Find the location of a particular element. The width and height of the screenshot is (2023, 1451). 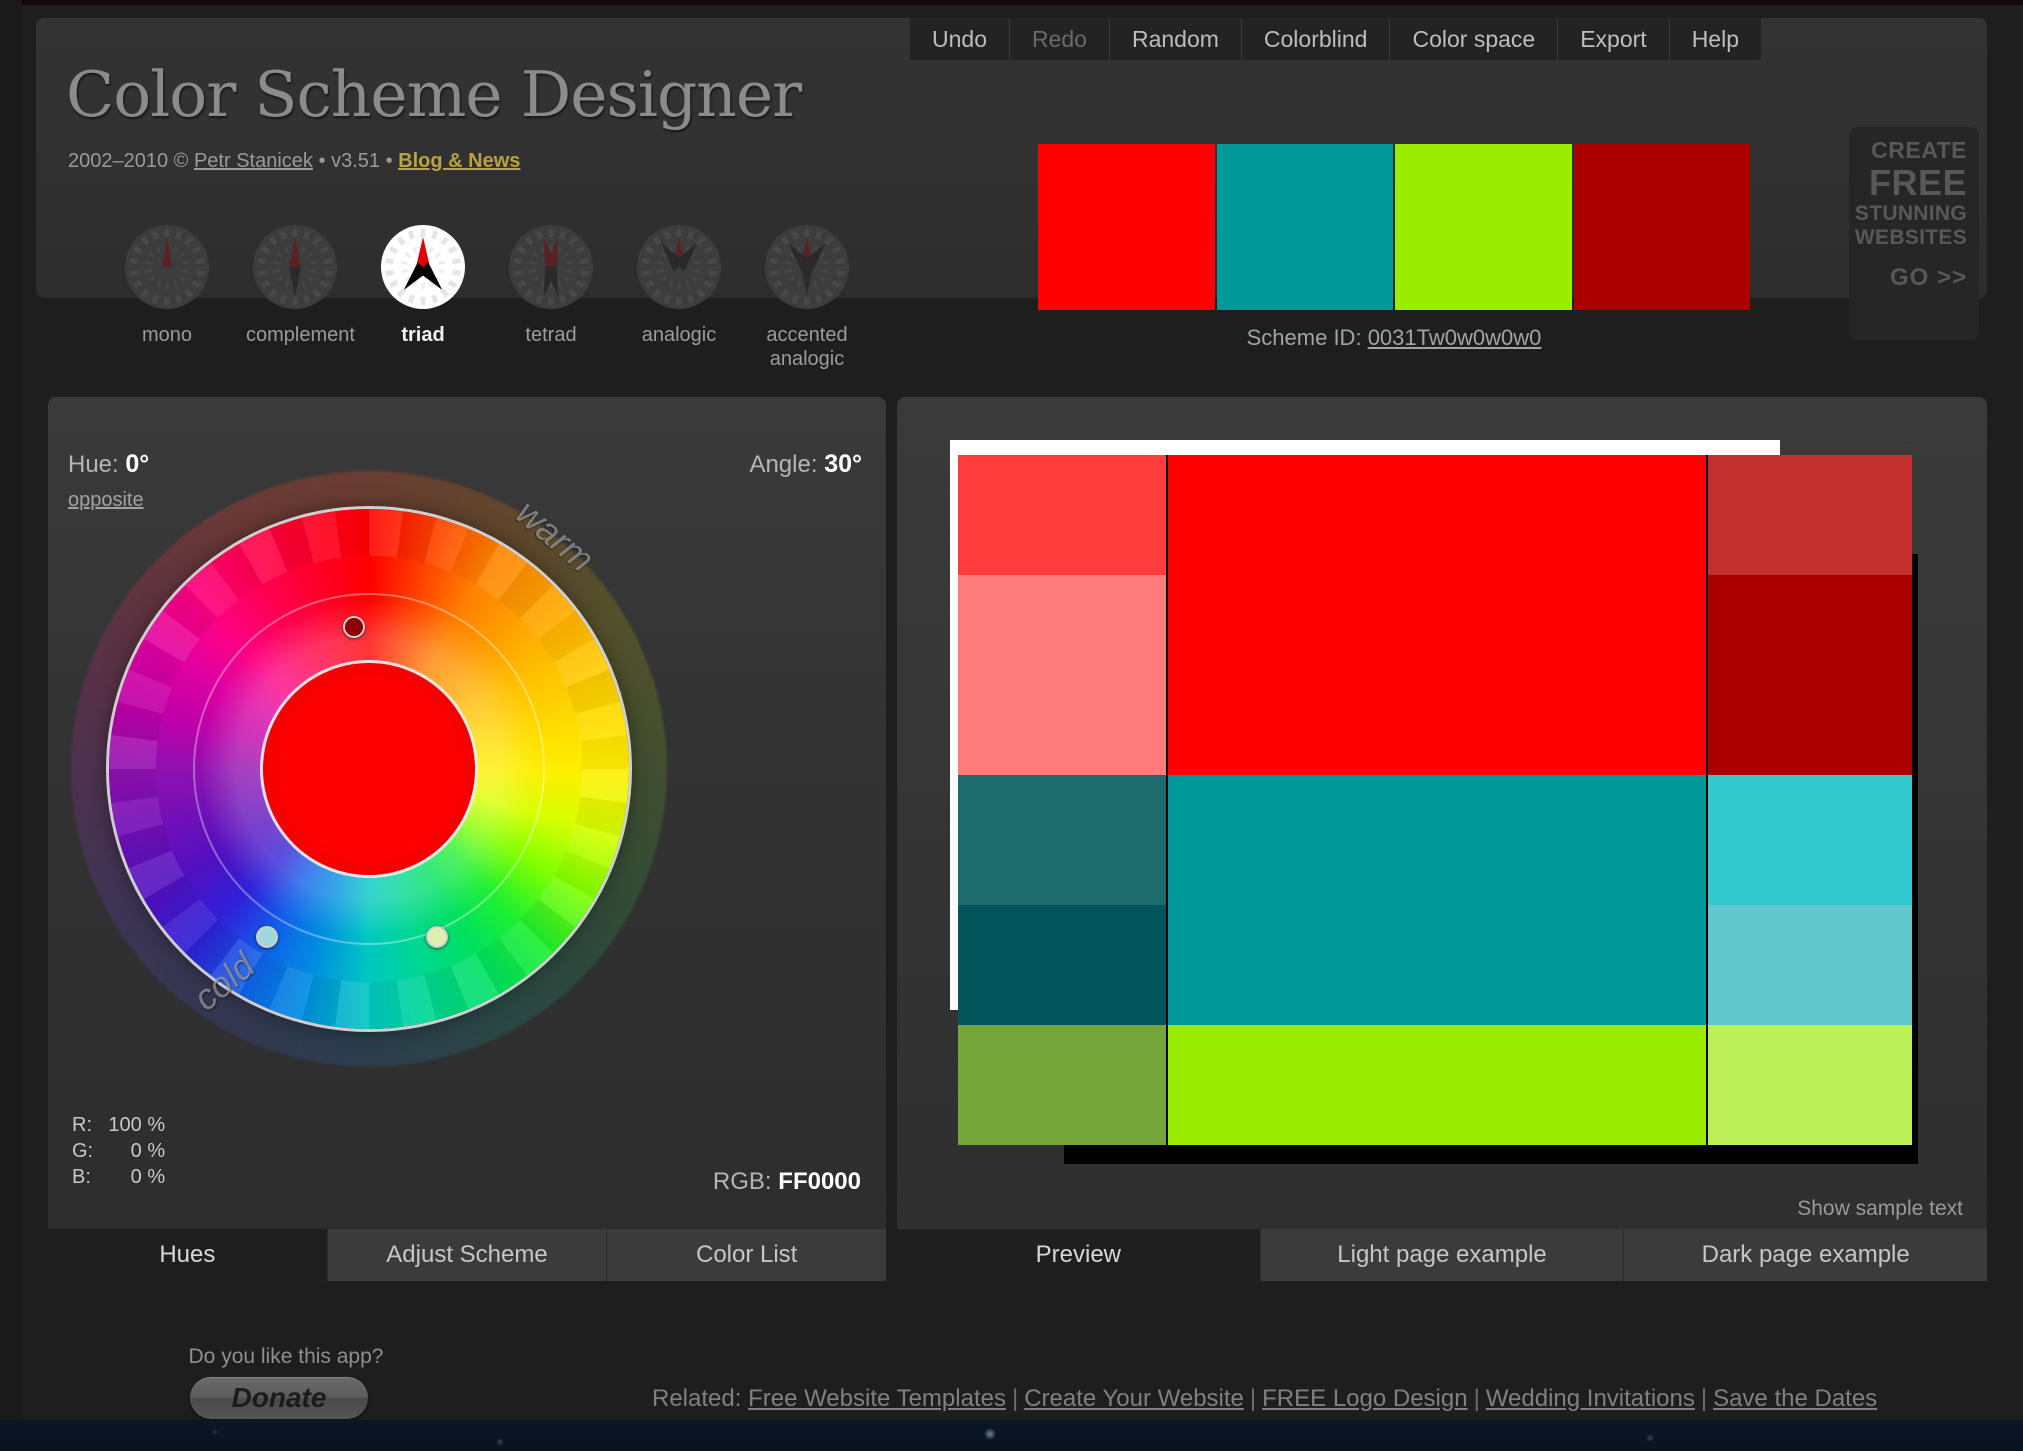

color-wheel: warm cold is located at coordinates (369, 769).